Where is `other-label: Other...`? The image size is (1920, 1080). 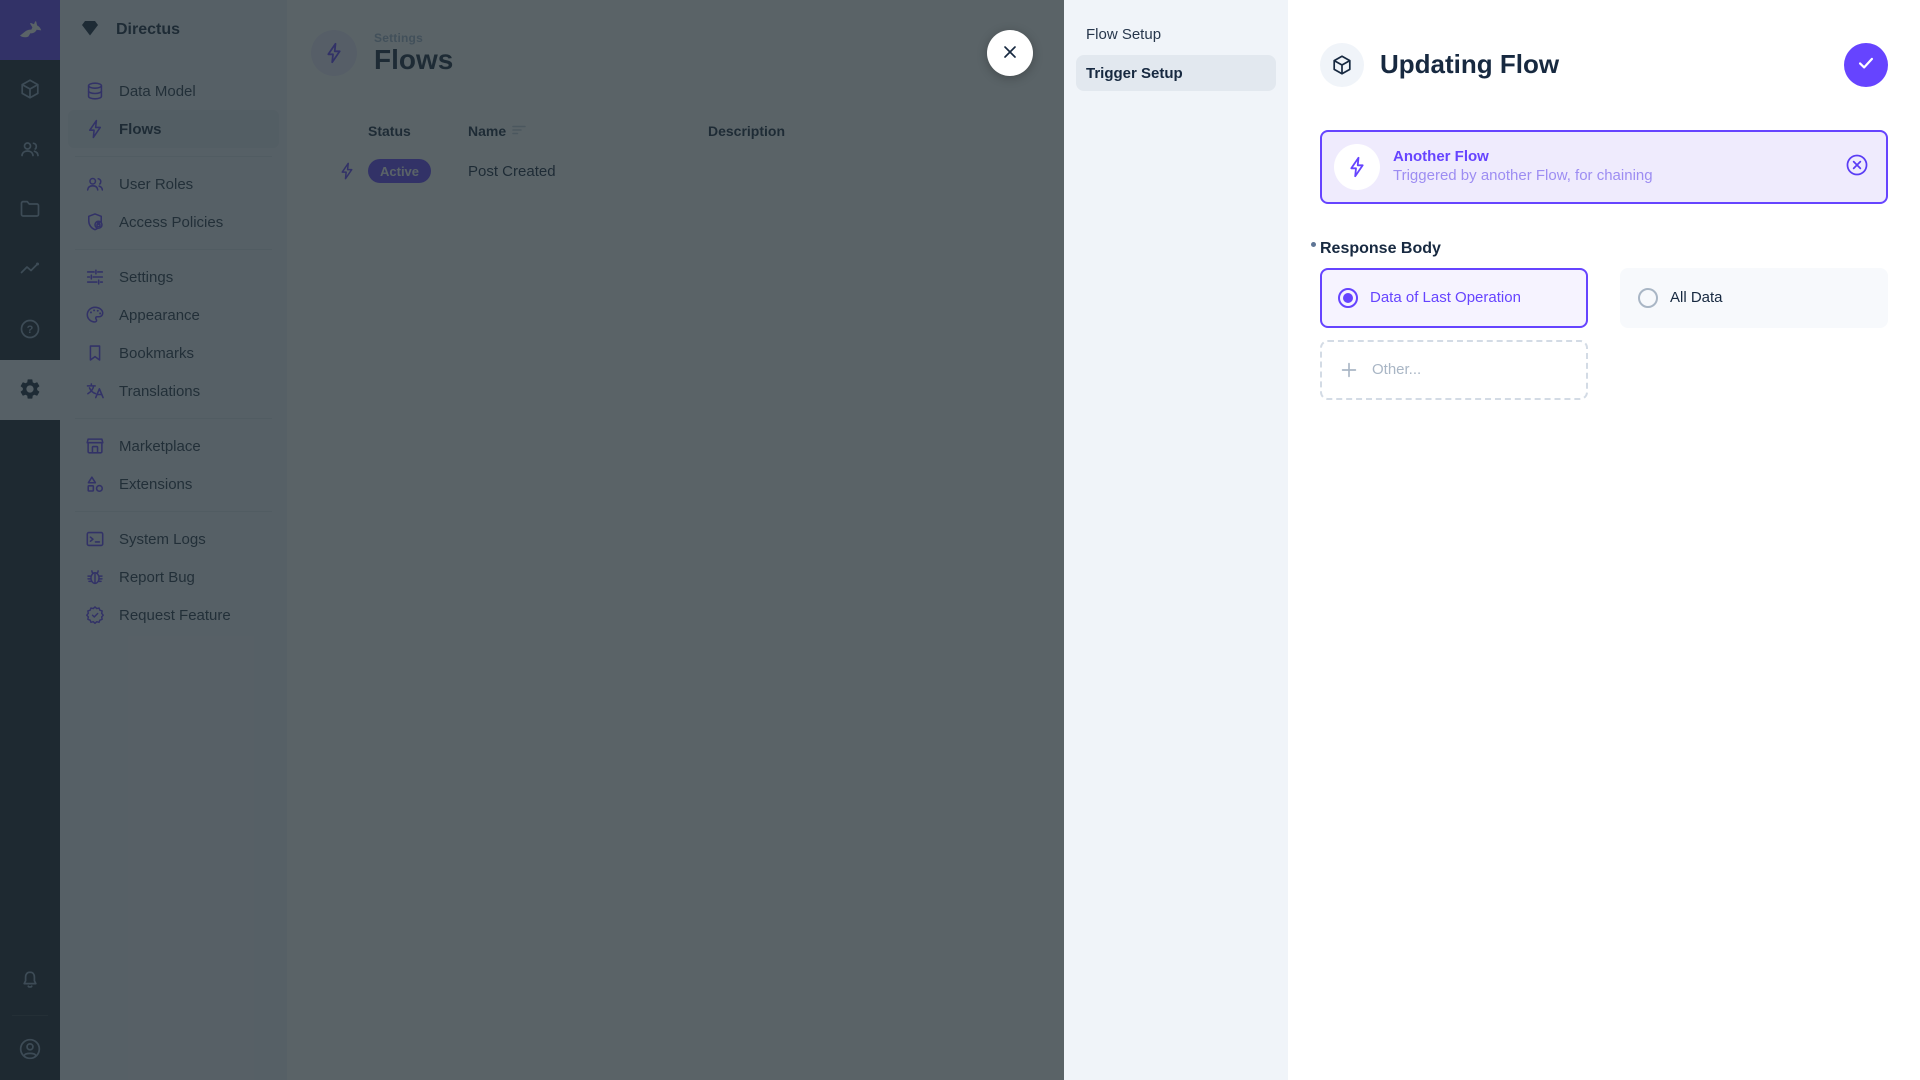 other-label: Other... is located at coordinates (1397, 370).